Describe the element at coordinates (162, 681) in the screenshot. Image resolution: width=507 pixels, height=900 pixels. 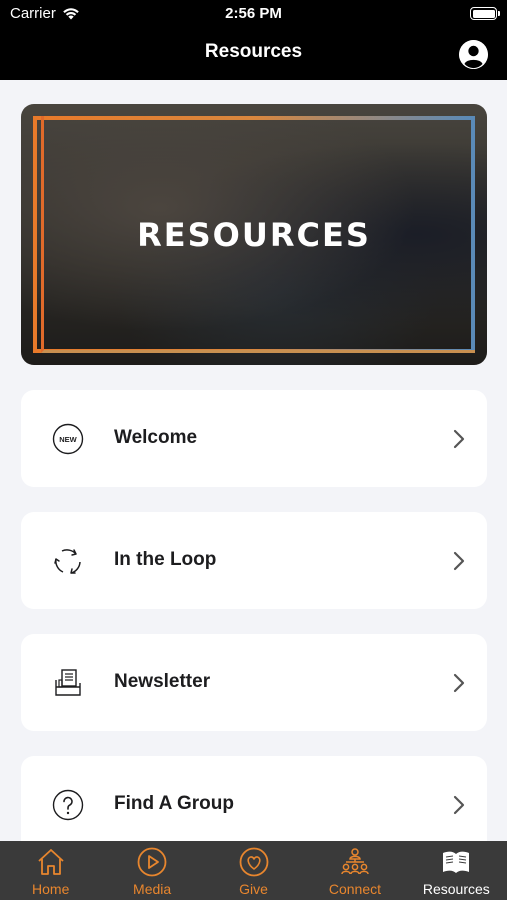
I see `menu-item-label: Newsletter` at that location.